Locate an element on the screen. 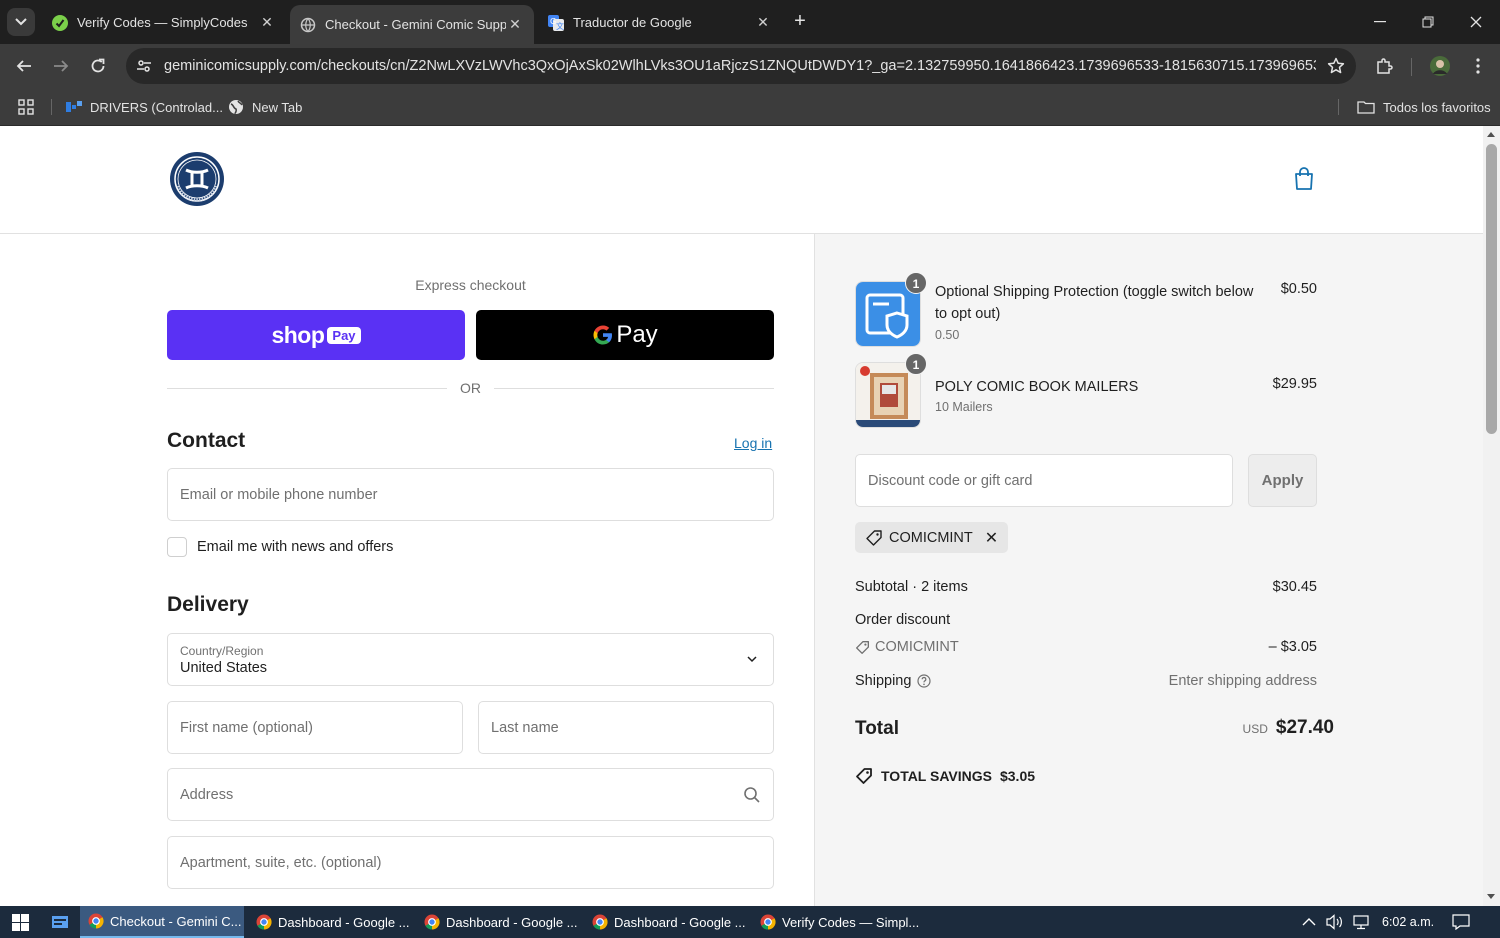 Image resolution: width=1500 pixels, height=938 pixels. toolbar-divider is located at coordinates (1411, 67).